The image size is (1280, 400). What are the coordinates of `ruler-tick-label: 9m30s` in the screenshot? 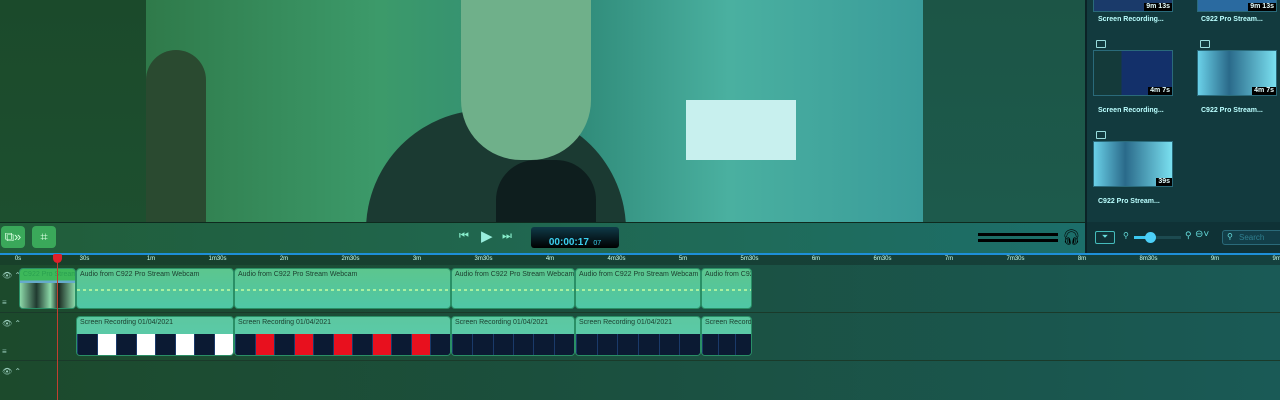 It's located at (1276, 259).